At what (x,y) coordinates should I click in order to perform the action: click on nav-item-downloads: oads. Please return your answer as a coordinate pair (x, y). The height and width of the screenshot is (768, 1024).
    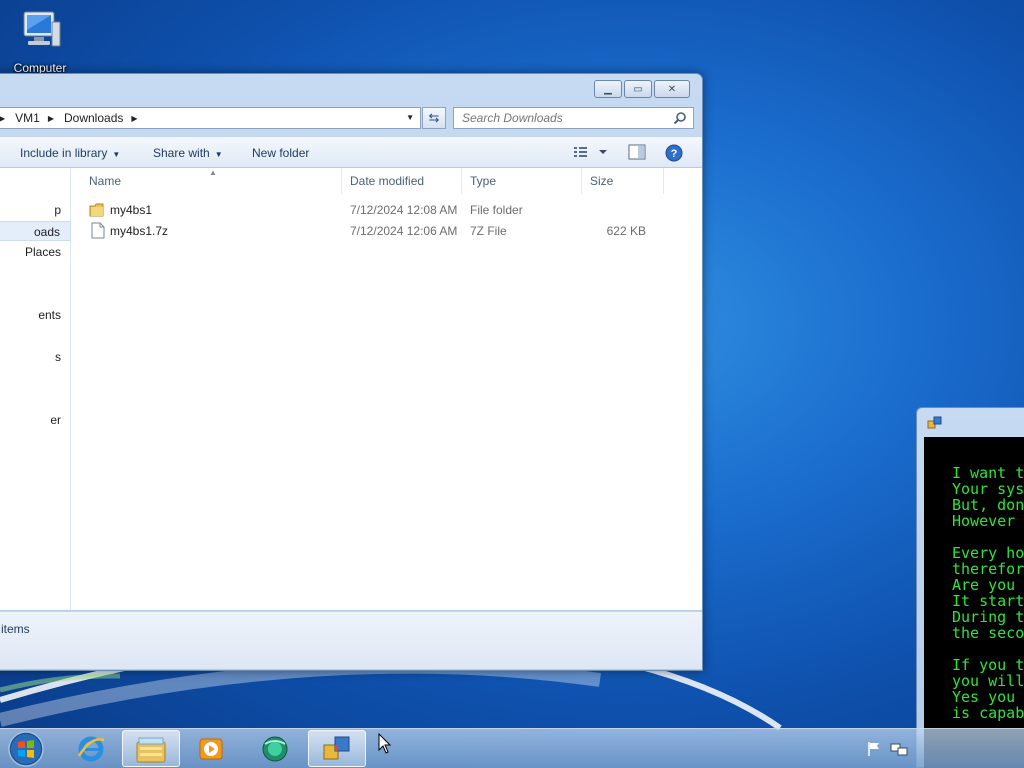
    Looking at the image, I should click on (35, 231).